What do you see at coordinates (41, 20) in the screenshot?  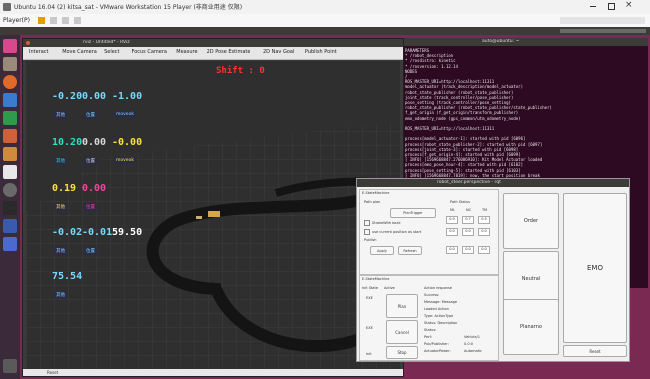 I see `pause-icon` at bounding box center [41, 20].